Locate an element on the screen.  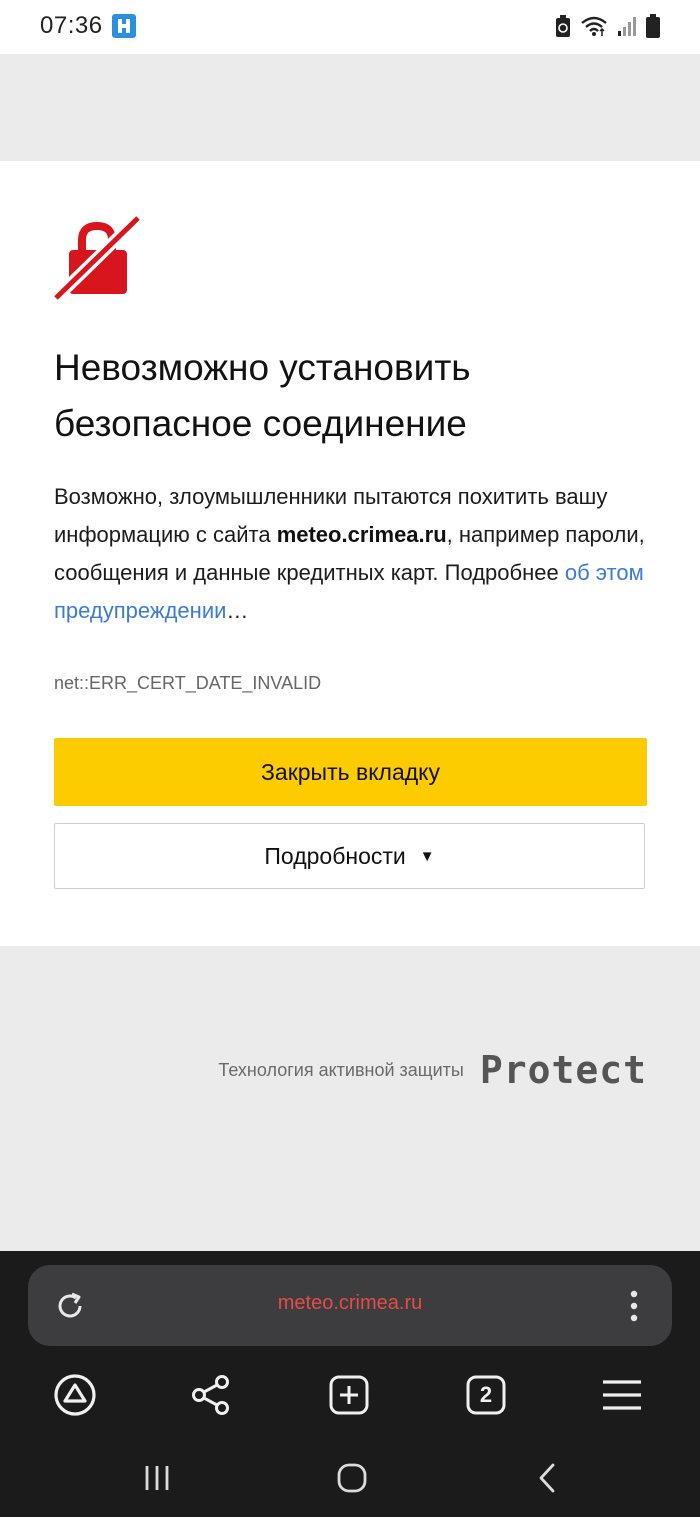
broken-lock-icon is located at coordinates (97, 257).